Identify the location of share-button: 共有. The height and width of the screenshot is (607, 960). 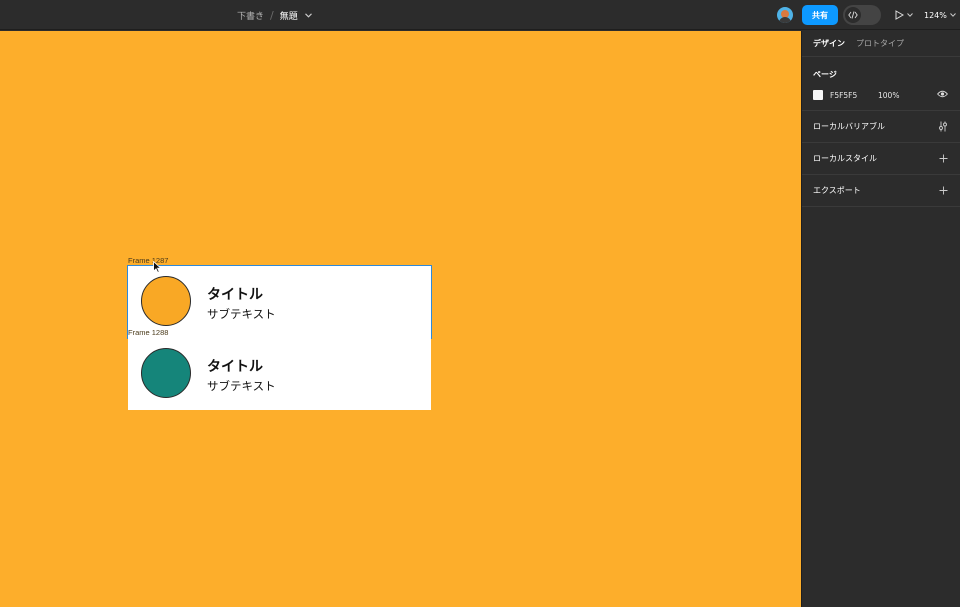
(820, 15).